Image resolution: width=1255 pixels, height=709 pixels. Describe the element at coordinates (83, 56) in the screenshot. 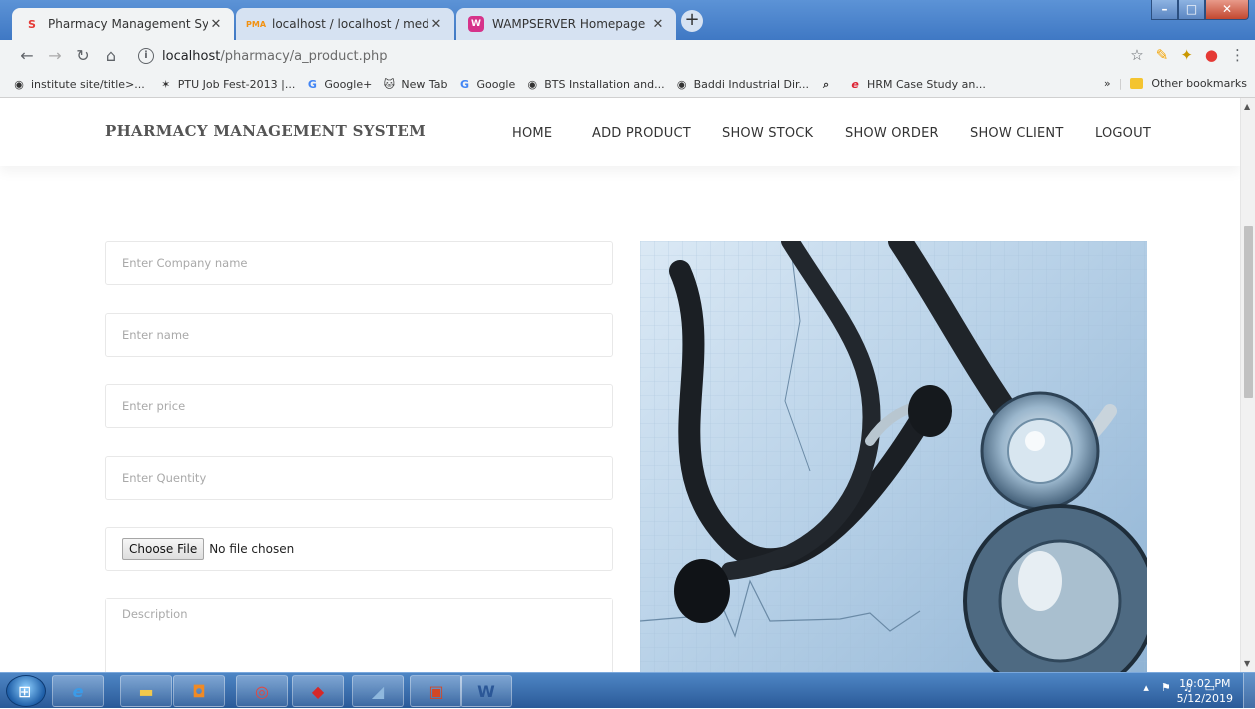

I see `reload-icon: ↻` at that location.